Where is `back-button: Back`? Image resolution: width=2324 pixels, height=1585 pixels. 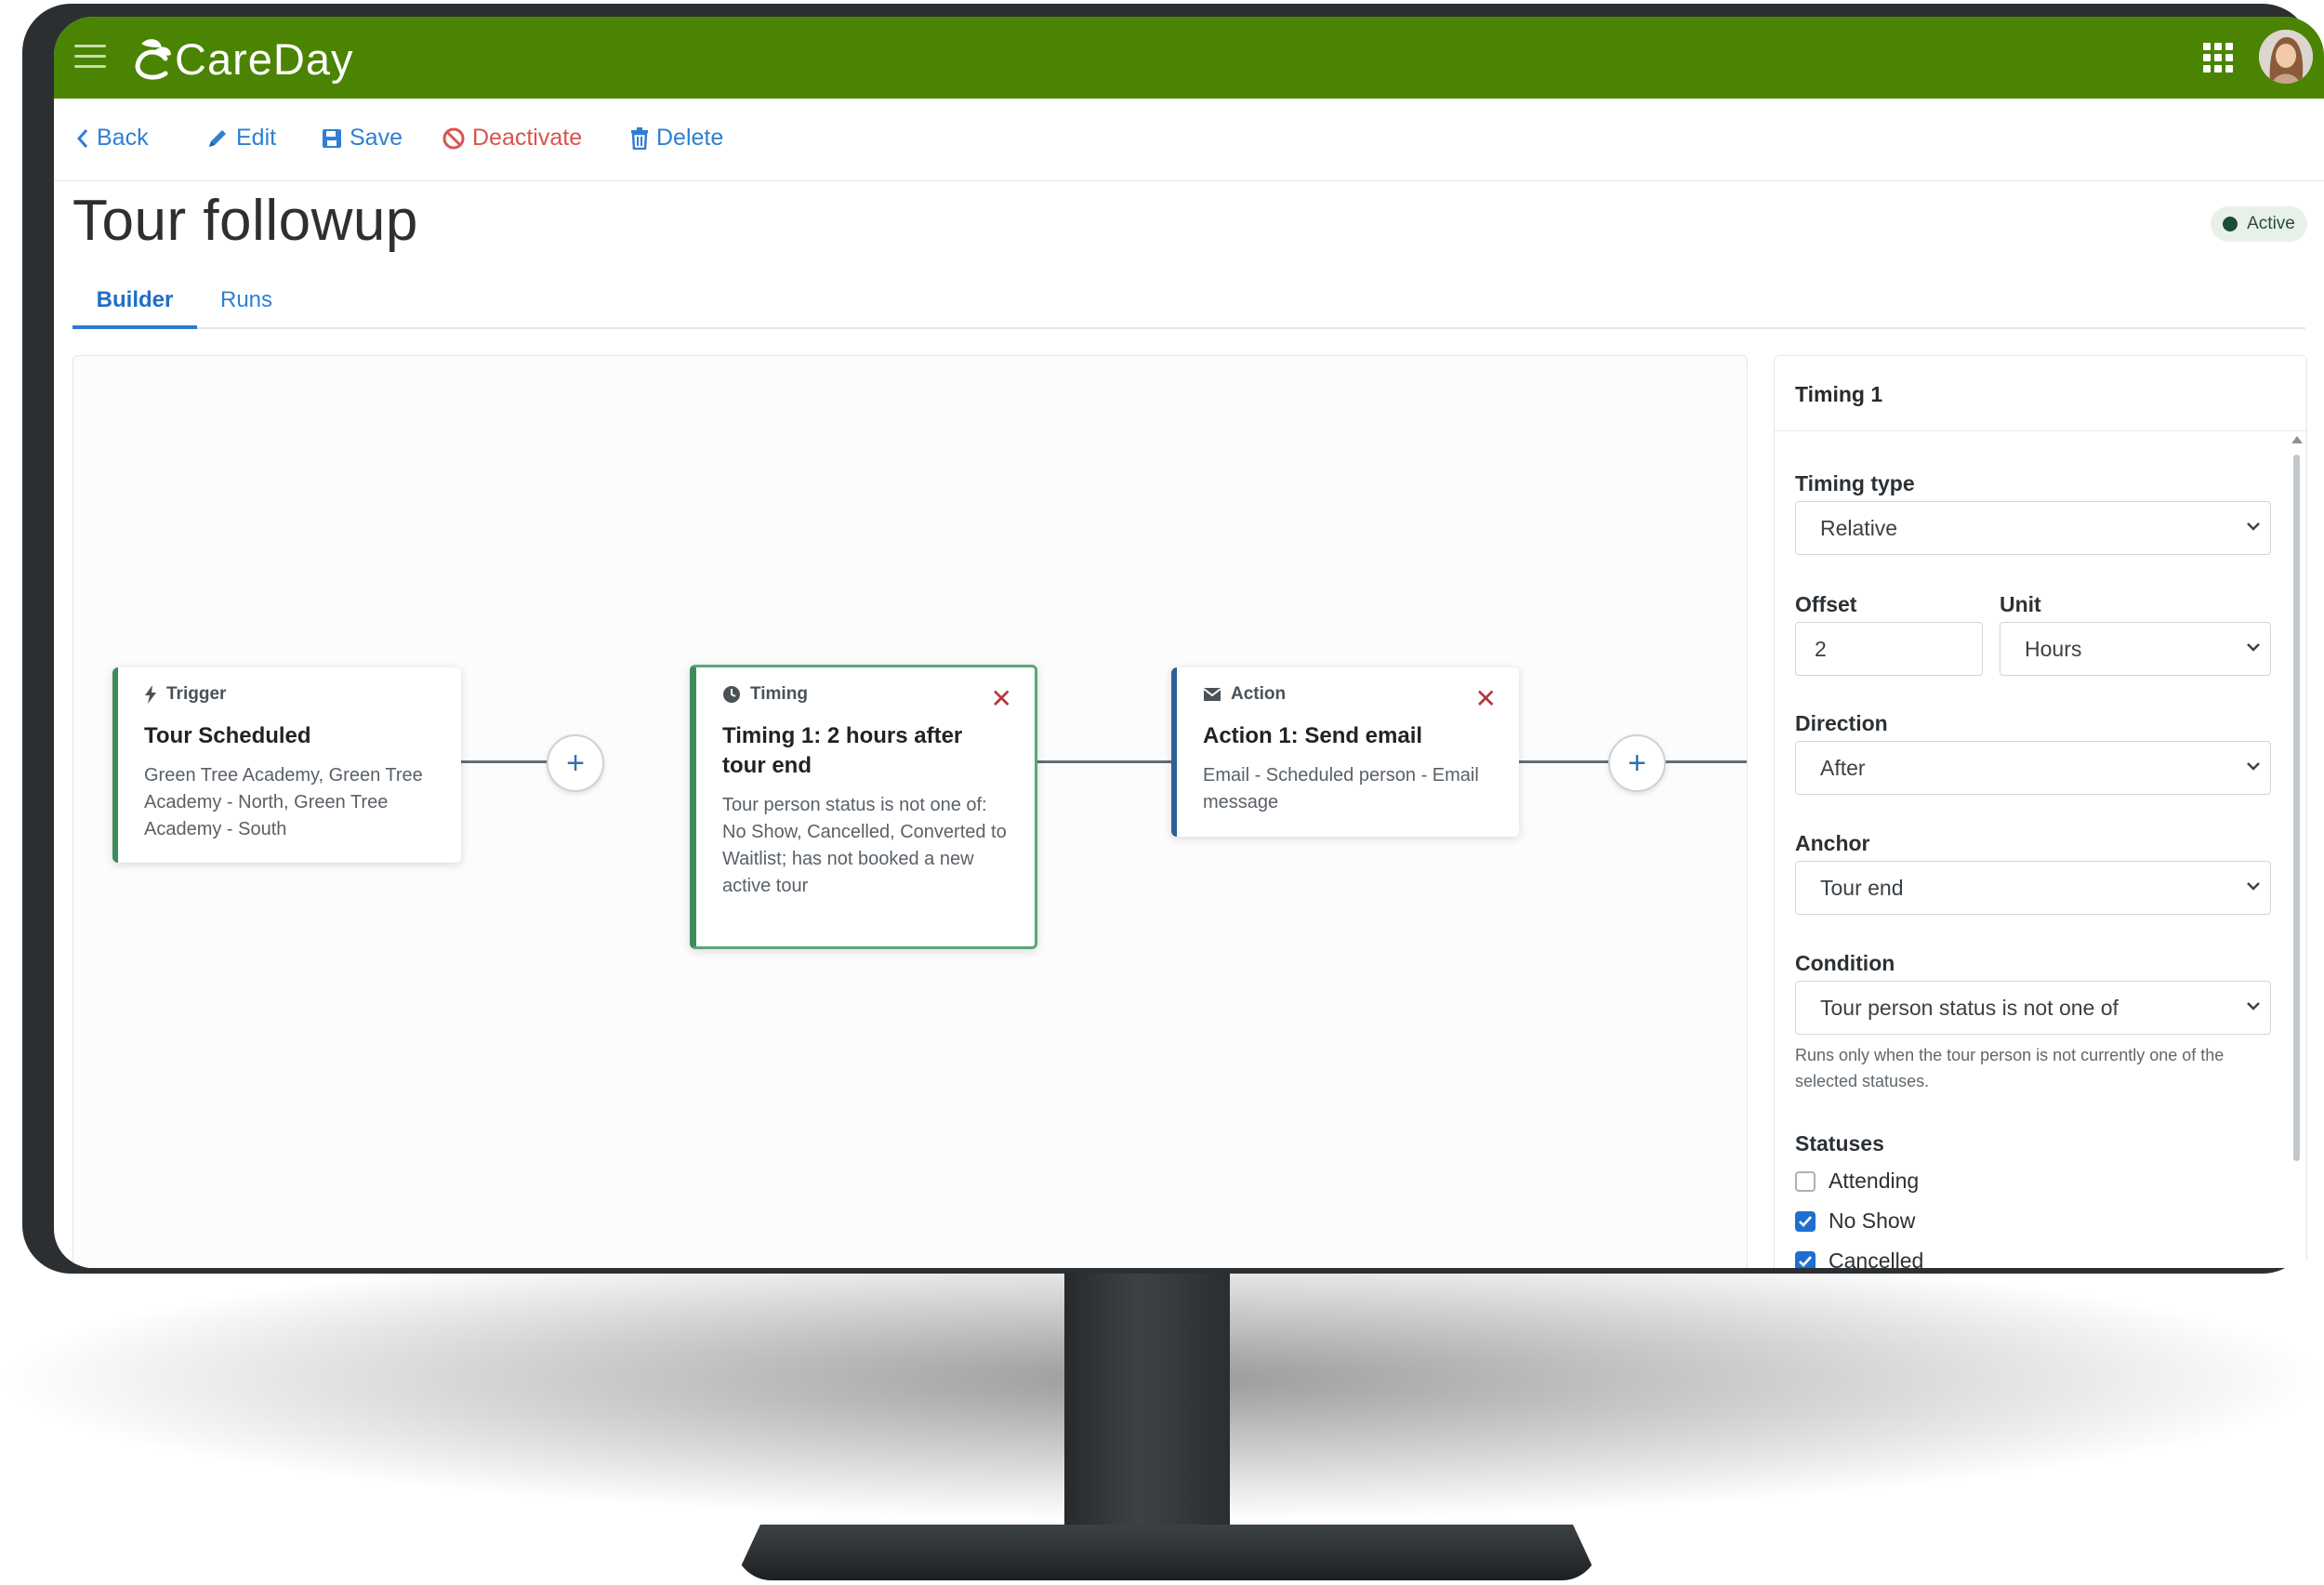
back-button: Back is located at coordinates (112, 138).